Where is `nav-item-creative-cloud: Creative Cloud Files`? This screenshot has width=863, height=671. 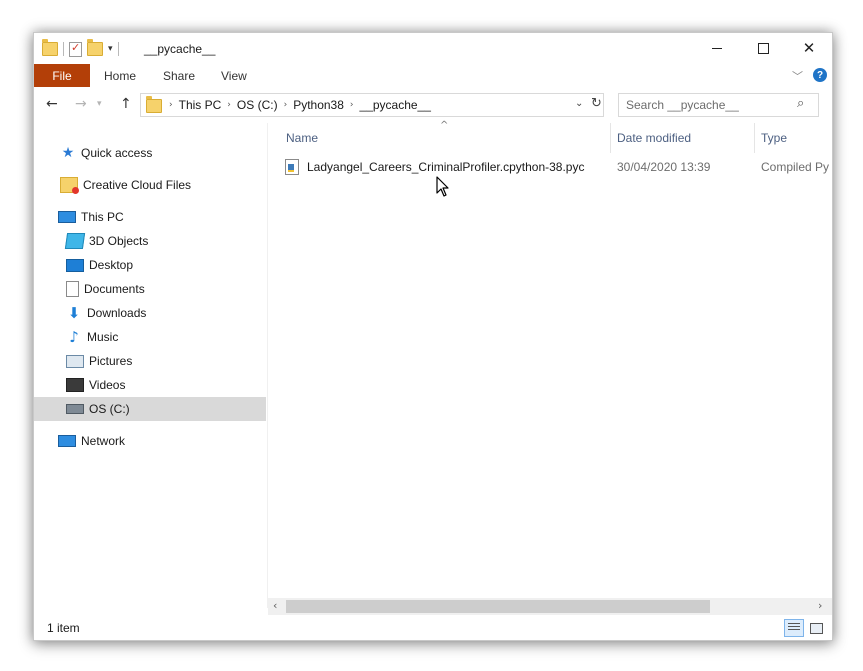
nav-item-creative-cloud: Creative Cloud Files is located at coordinates (125, 185).